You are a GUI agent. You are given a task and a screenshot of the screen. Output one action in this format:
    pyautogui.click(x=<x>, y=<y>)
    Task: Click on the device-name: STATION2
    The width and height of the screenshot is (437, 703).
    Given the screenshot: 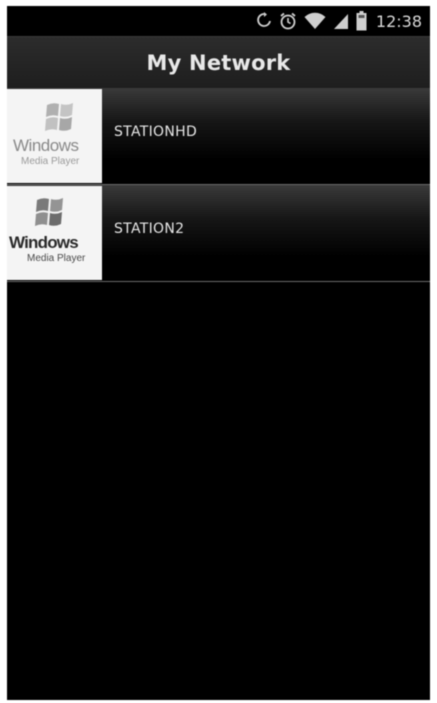 What is the action you would take?
    pyautogui.click(x=149, y=229)
    